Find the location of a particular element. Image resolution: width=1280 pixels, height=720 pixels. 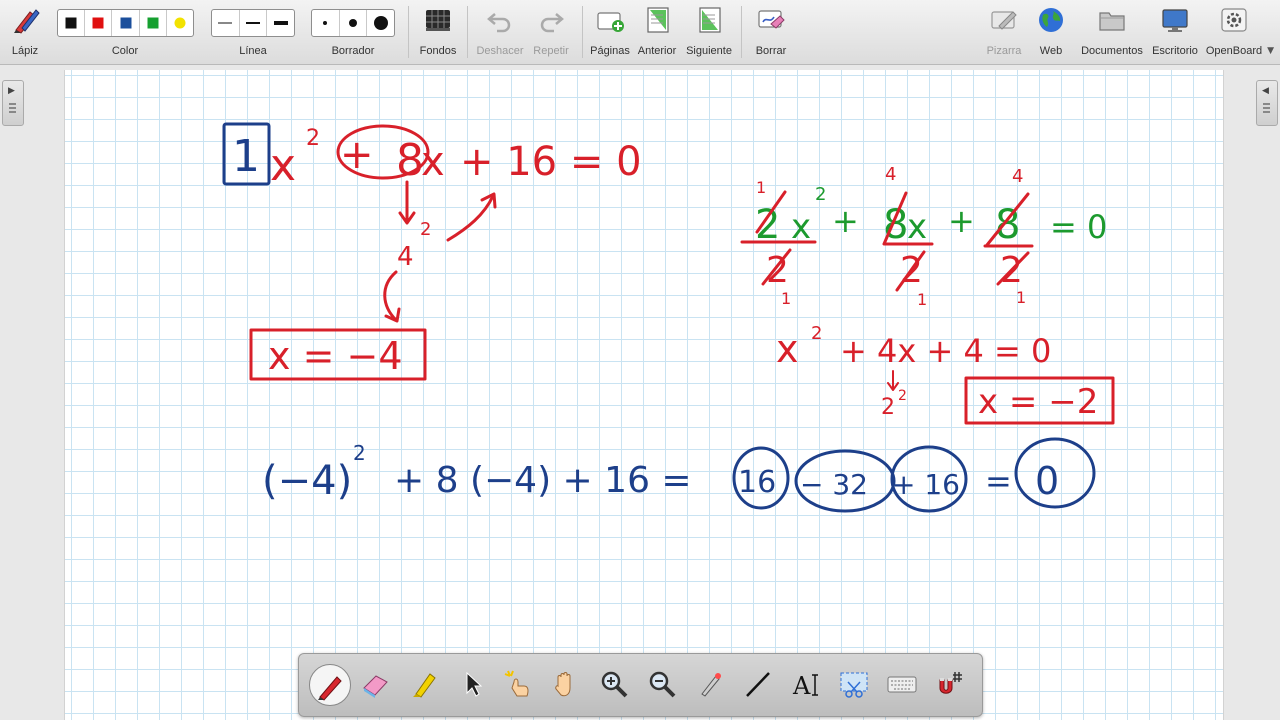

previous-page-label: Anterior is located at coordinates (657, 51).